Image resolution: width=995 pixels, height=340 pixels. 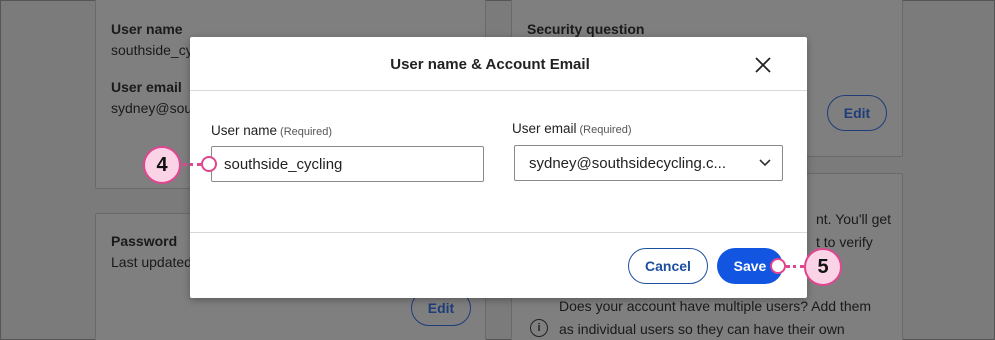 I want to click on dialog-footer-divider, so click(x=498, y=232).